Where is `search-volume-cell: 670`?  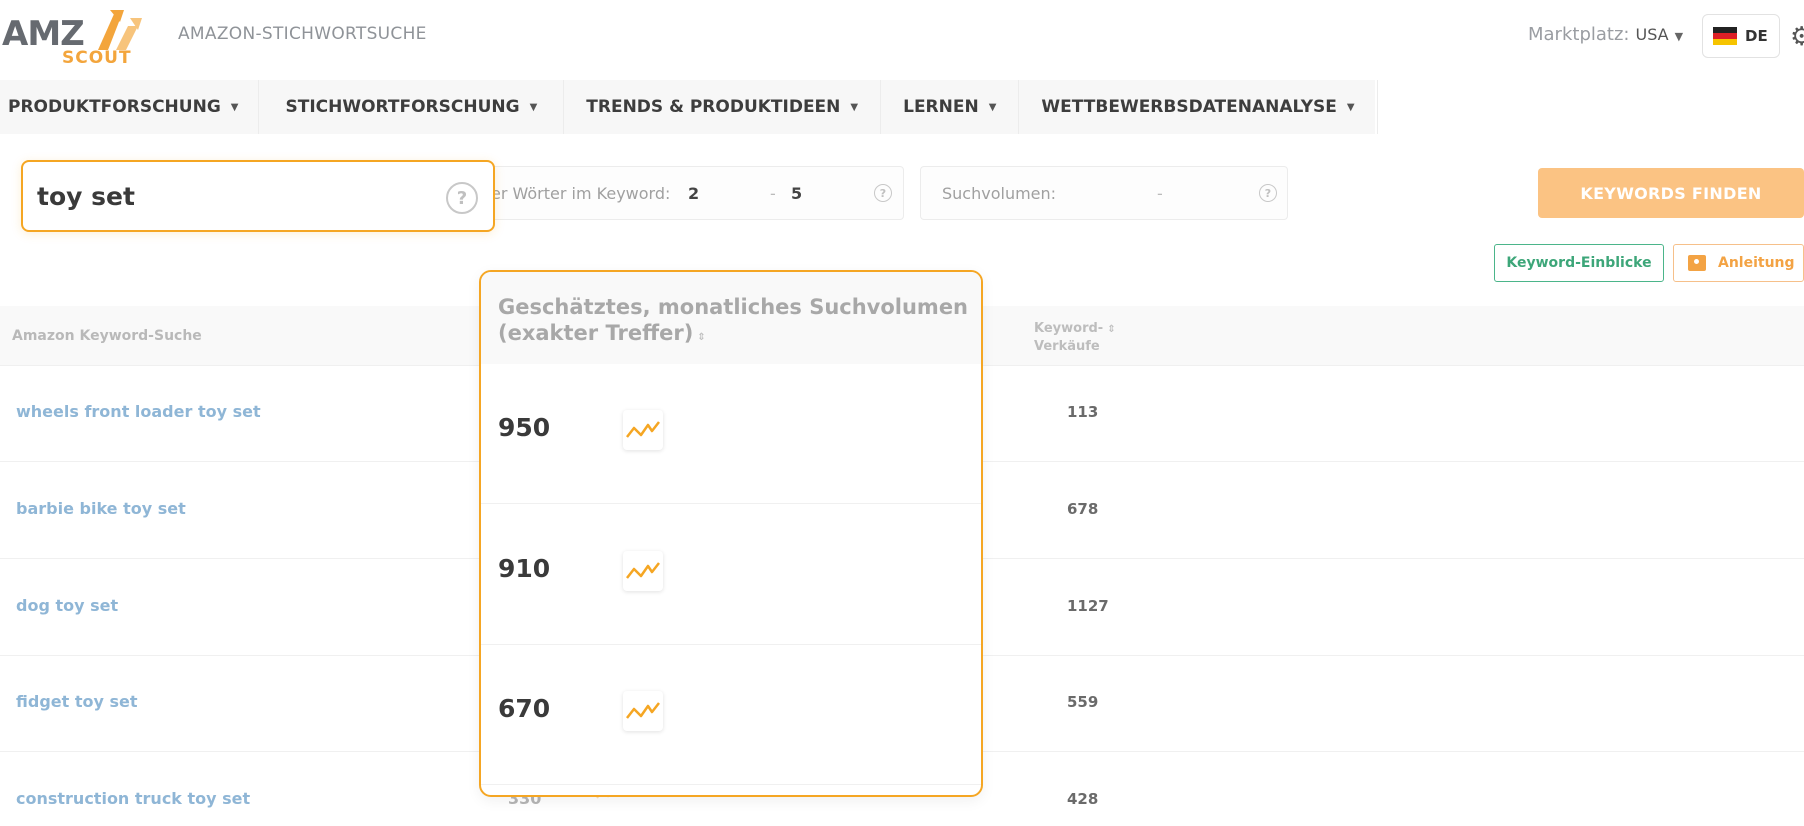 search-volume-cell: 670 is located at coordinates (731, 715).